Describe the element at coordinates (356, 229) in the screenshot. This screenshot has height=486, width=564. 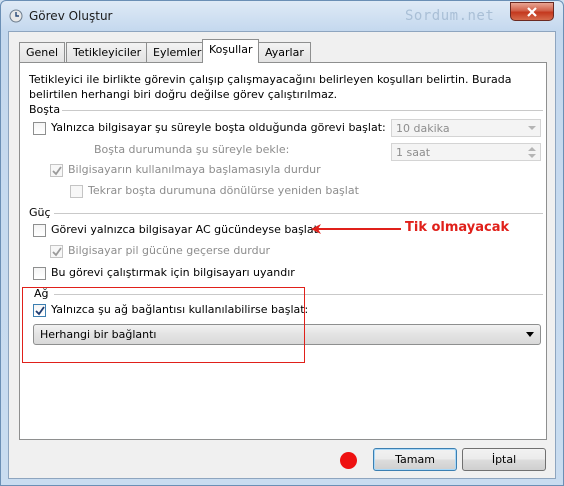
I see `annotation-arrow-icon` at that location.